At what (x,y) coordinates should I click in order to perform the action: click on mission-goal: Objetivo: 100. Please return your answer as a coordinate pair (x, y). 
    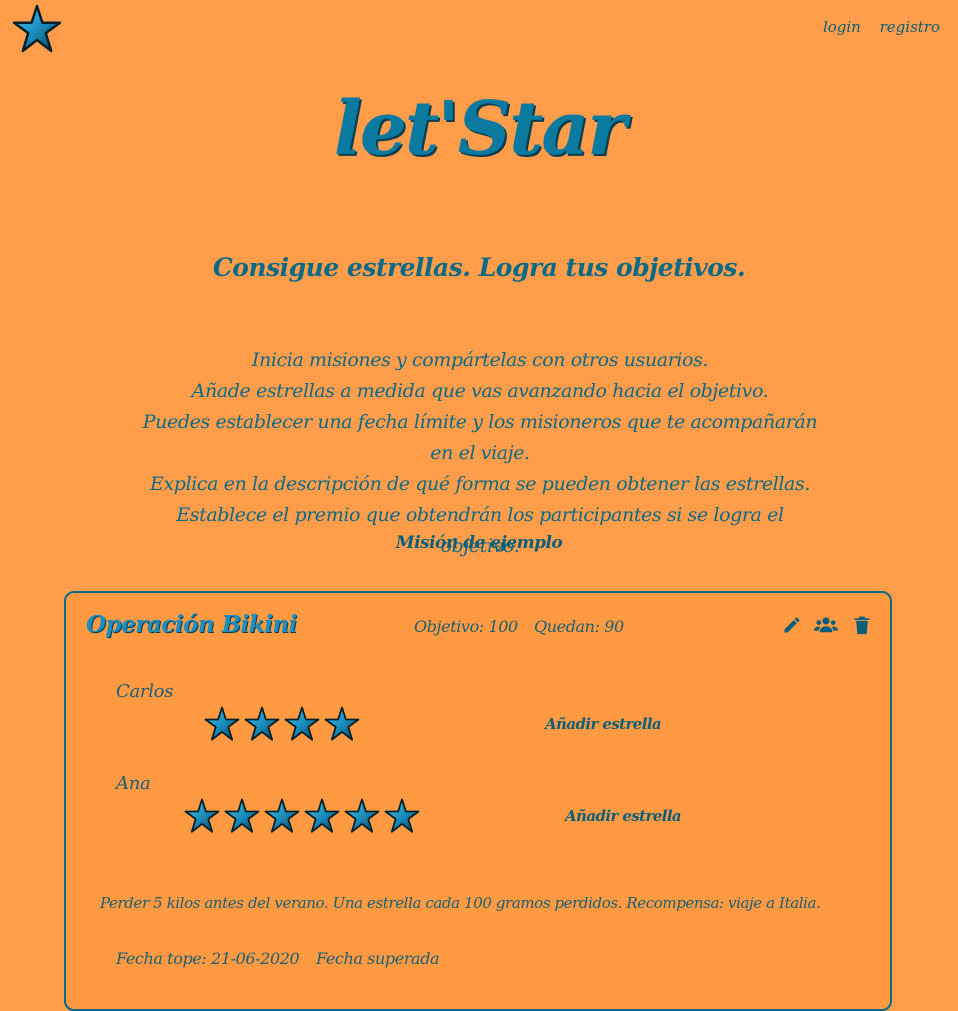
    Looking at the image, I should click on (466, 626).